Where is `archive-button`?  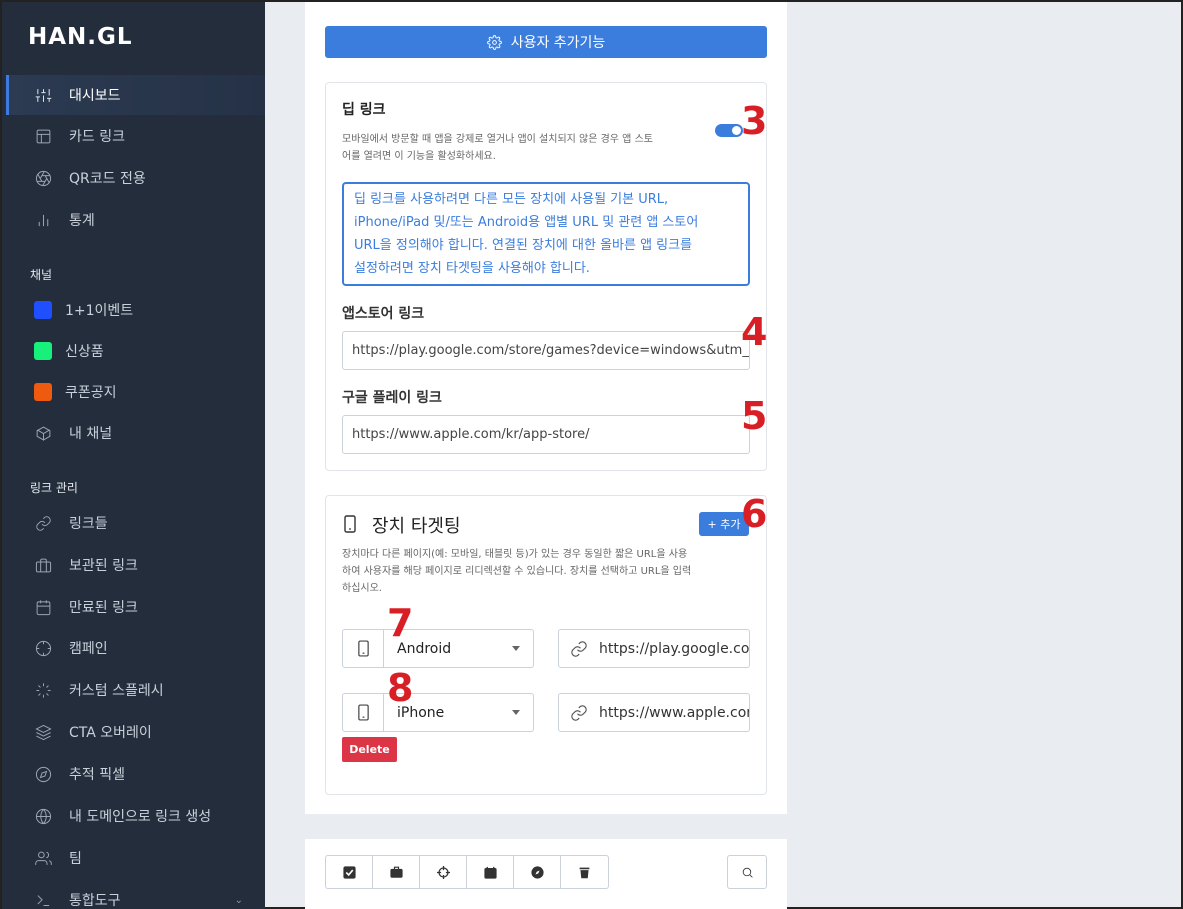 archive-button is located at coordinates (396, 872).